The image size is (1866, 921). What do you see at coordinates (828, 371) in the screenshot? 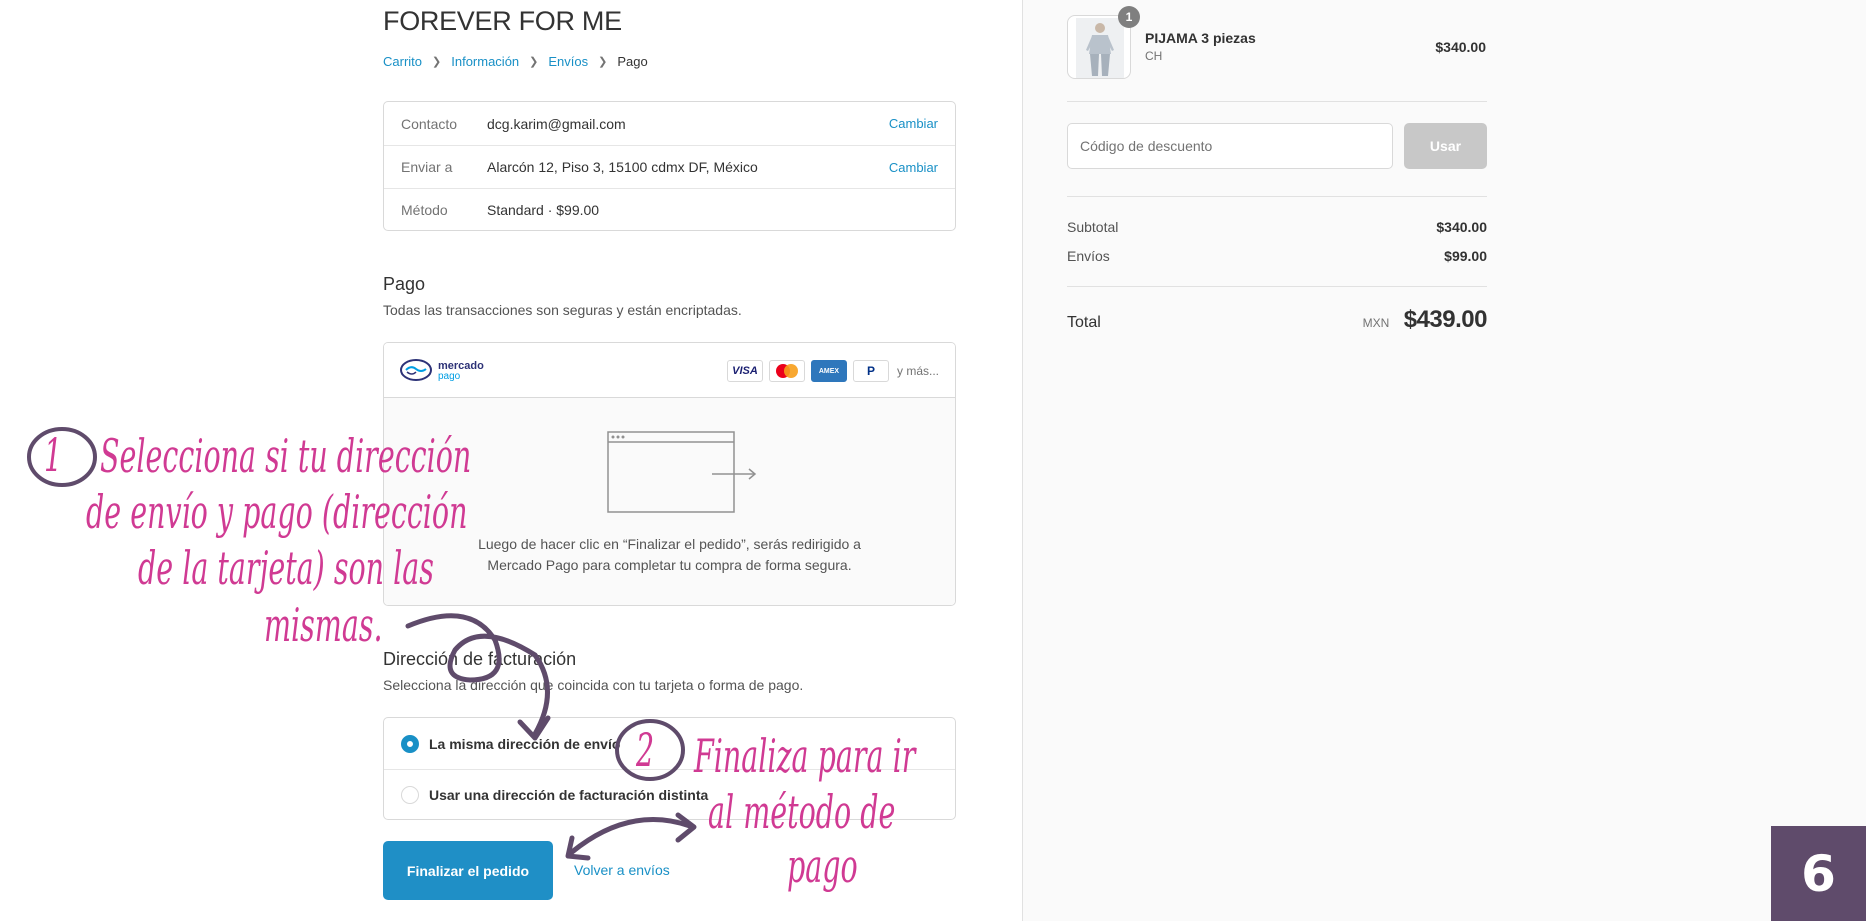
I see `amex-icon: AMEX` at bounding box center [828, 371].